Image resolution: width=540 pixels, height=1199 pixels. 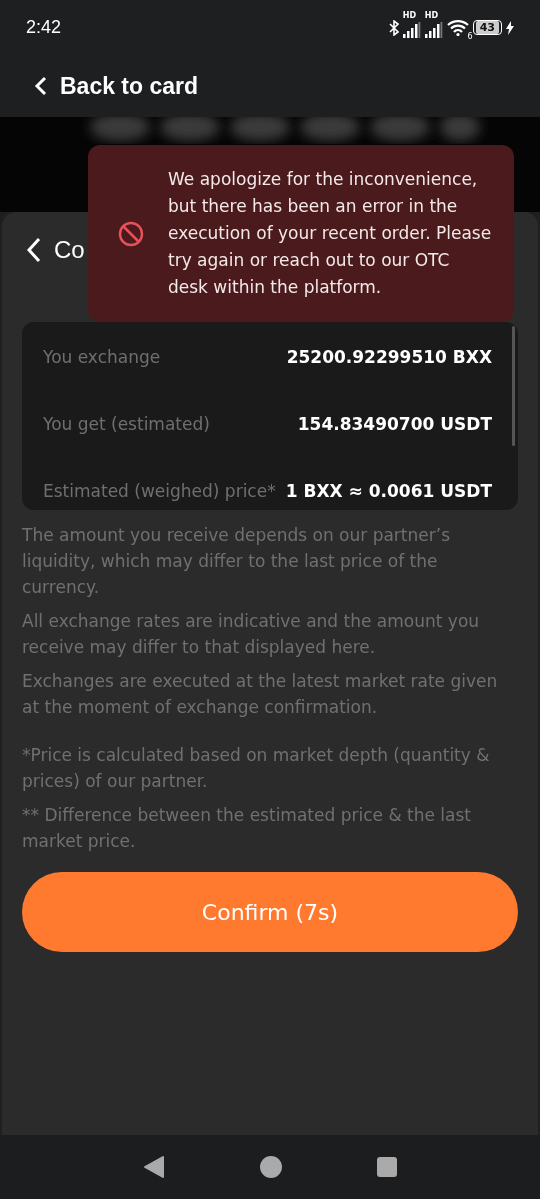 I want to click on row-label: You exchange, so click(x=102, y=357).